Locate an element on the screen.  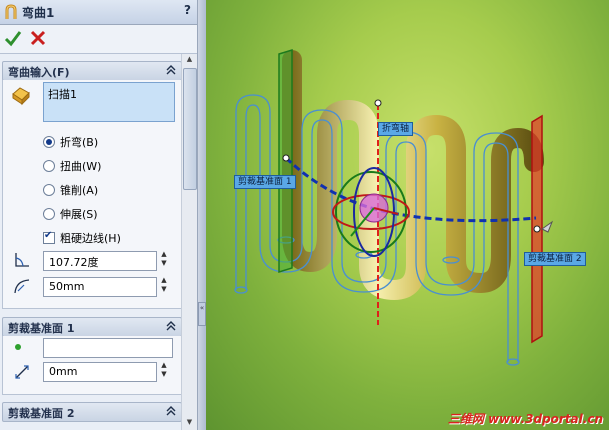
bend-input-header: 弯曲输入(F) is located at coordinates (92, 71).